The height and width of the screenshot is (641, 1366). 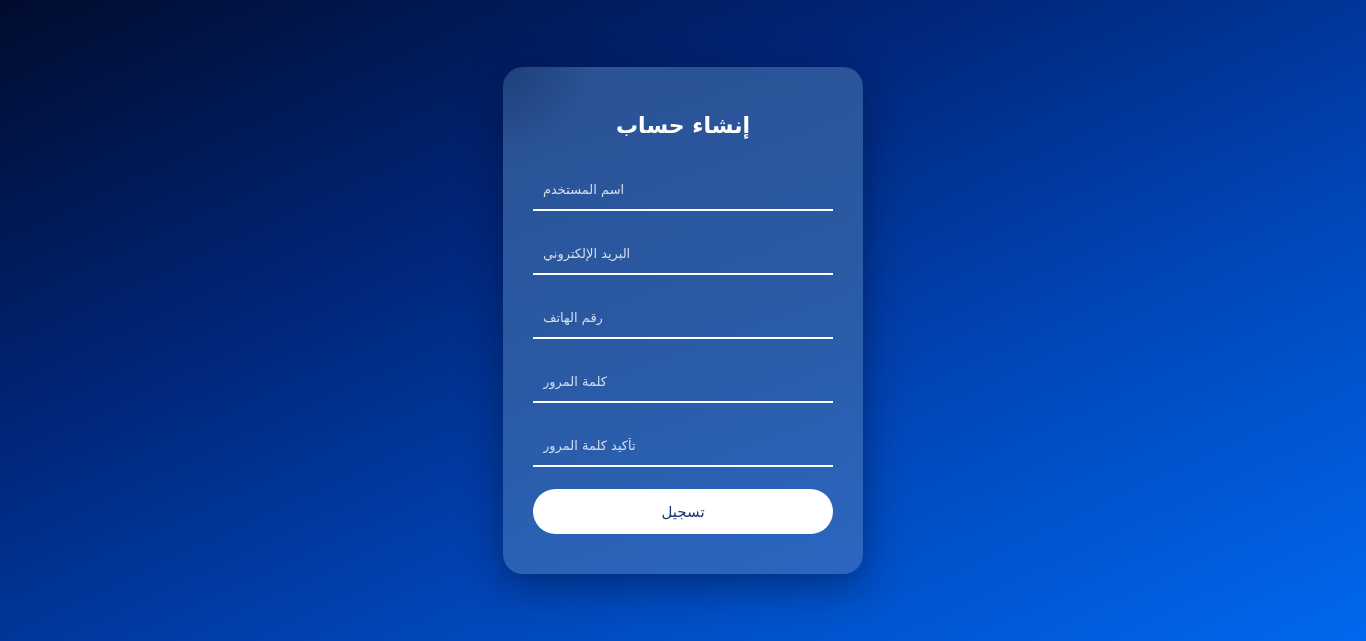 I want to click on input-field: رقم الهاتف, so click(x=683, y=320).